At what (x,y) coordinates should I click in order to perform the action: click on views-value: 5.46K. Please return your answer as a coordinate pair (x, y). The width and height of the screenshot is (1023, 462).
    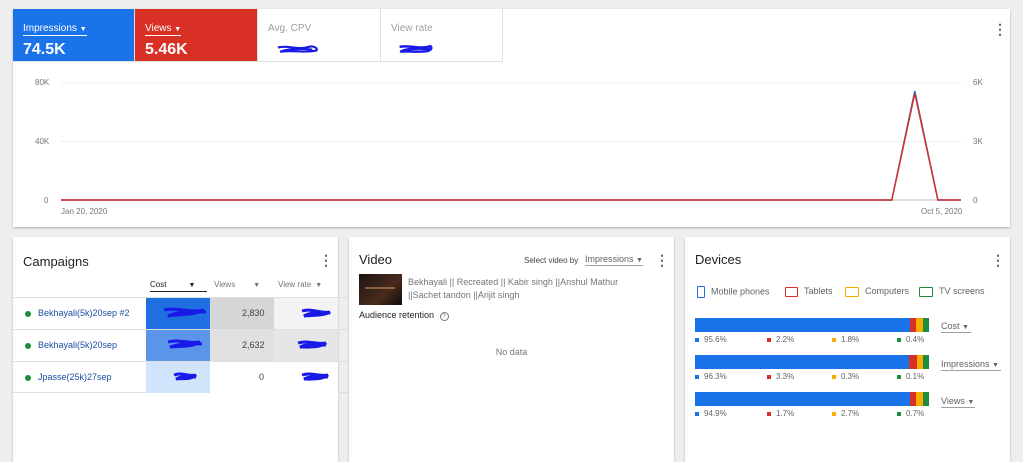
    Looking at the image, I should click on (166, 49).